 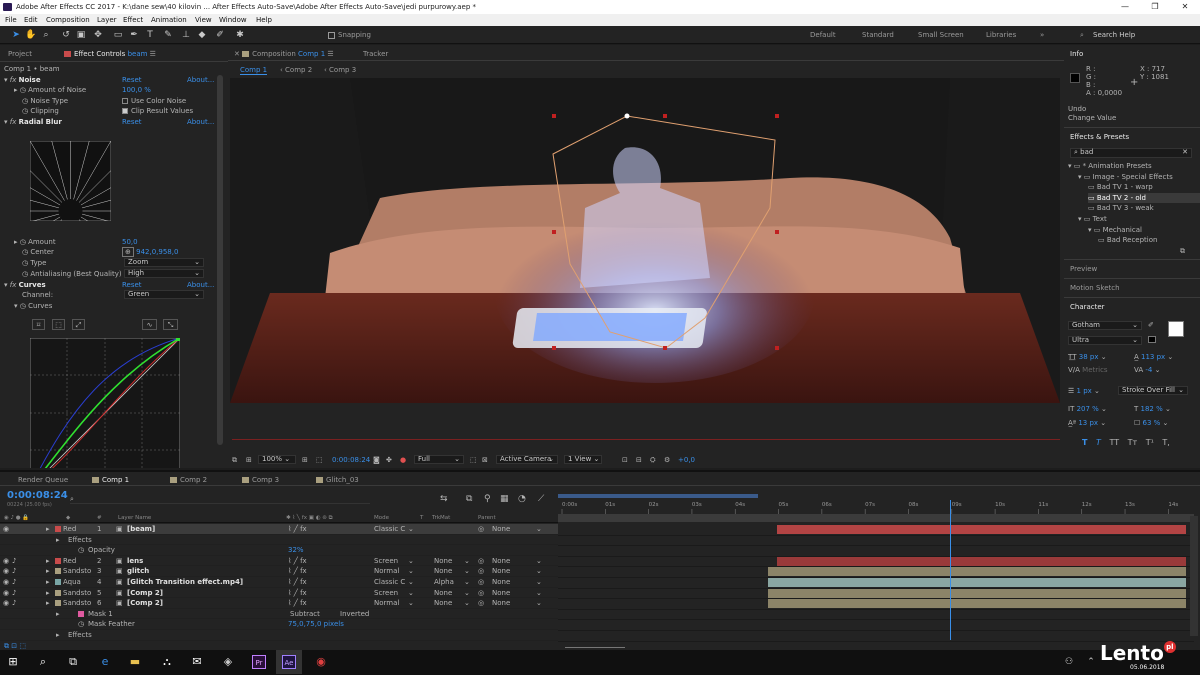 I want to click on rotate-tool-icon: ↺, so click(x=66, y=35).